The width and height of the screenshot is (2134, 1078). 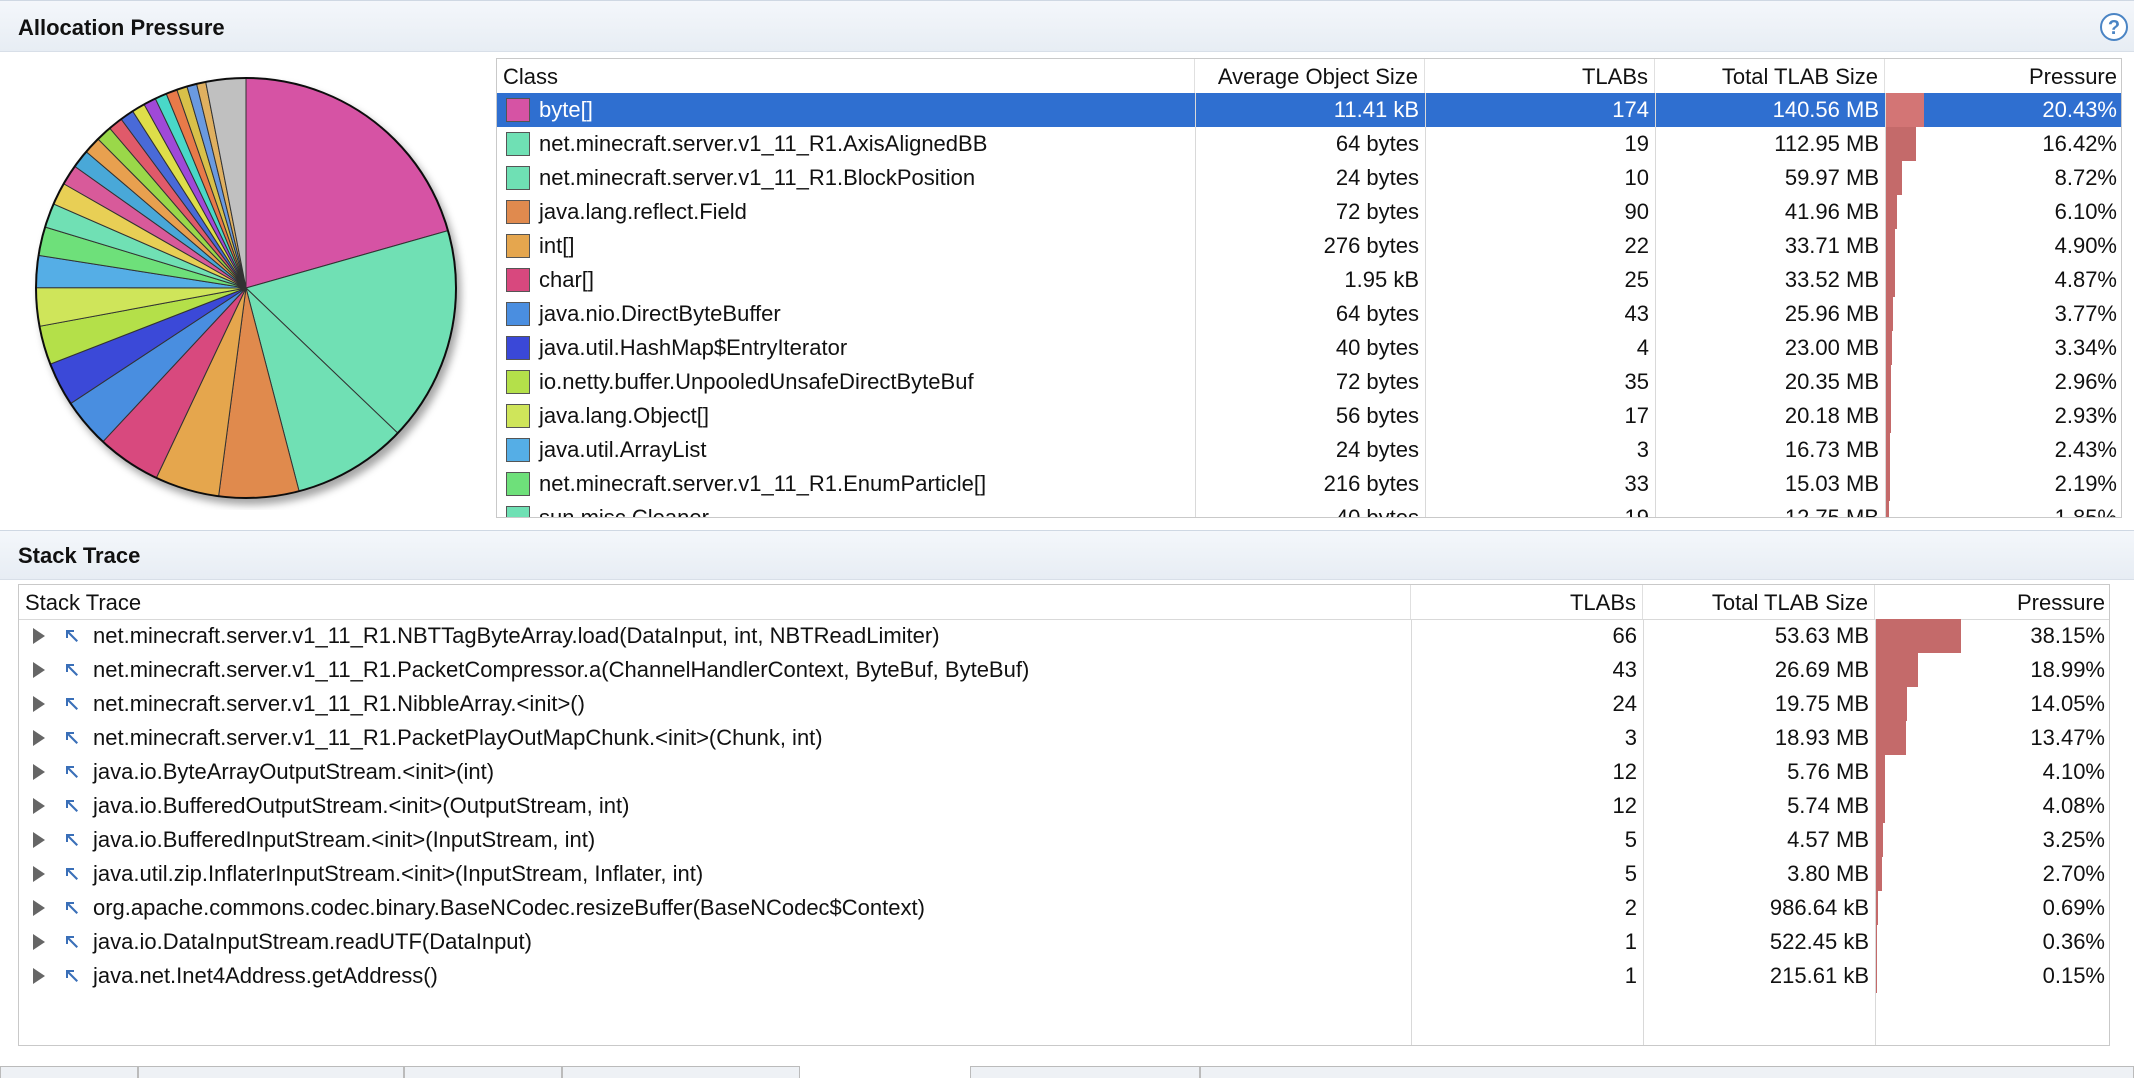 I want to click on total-tlab-size: 522.45 kB, so click(x=1819, y=941).